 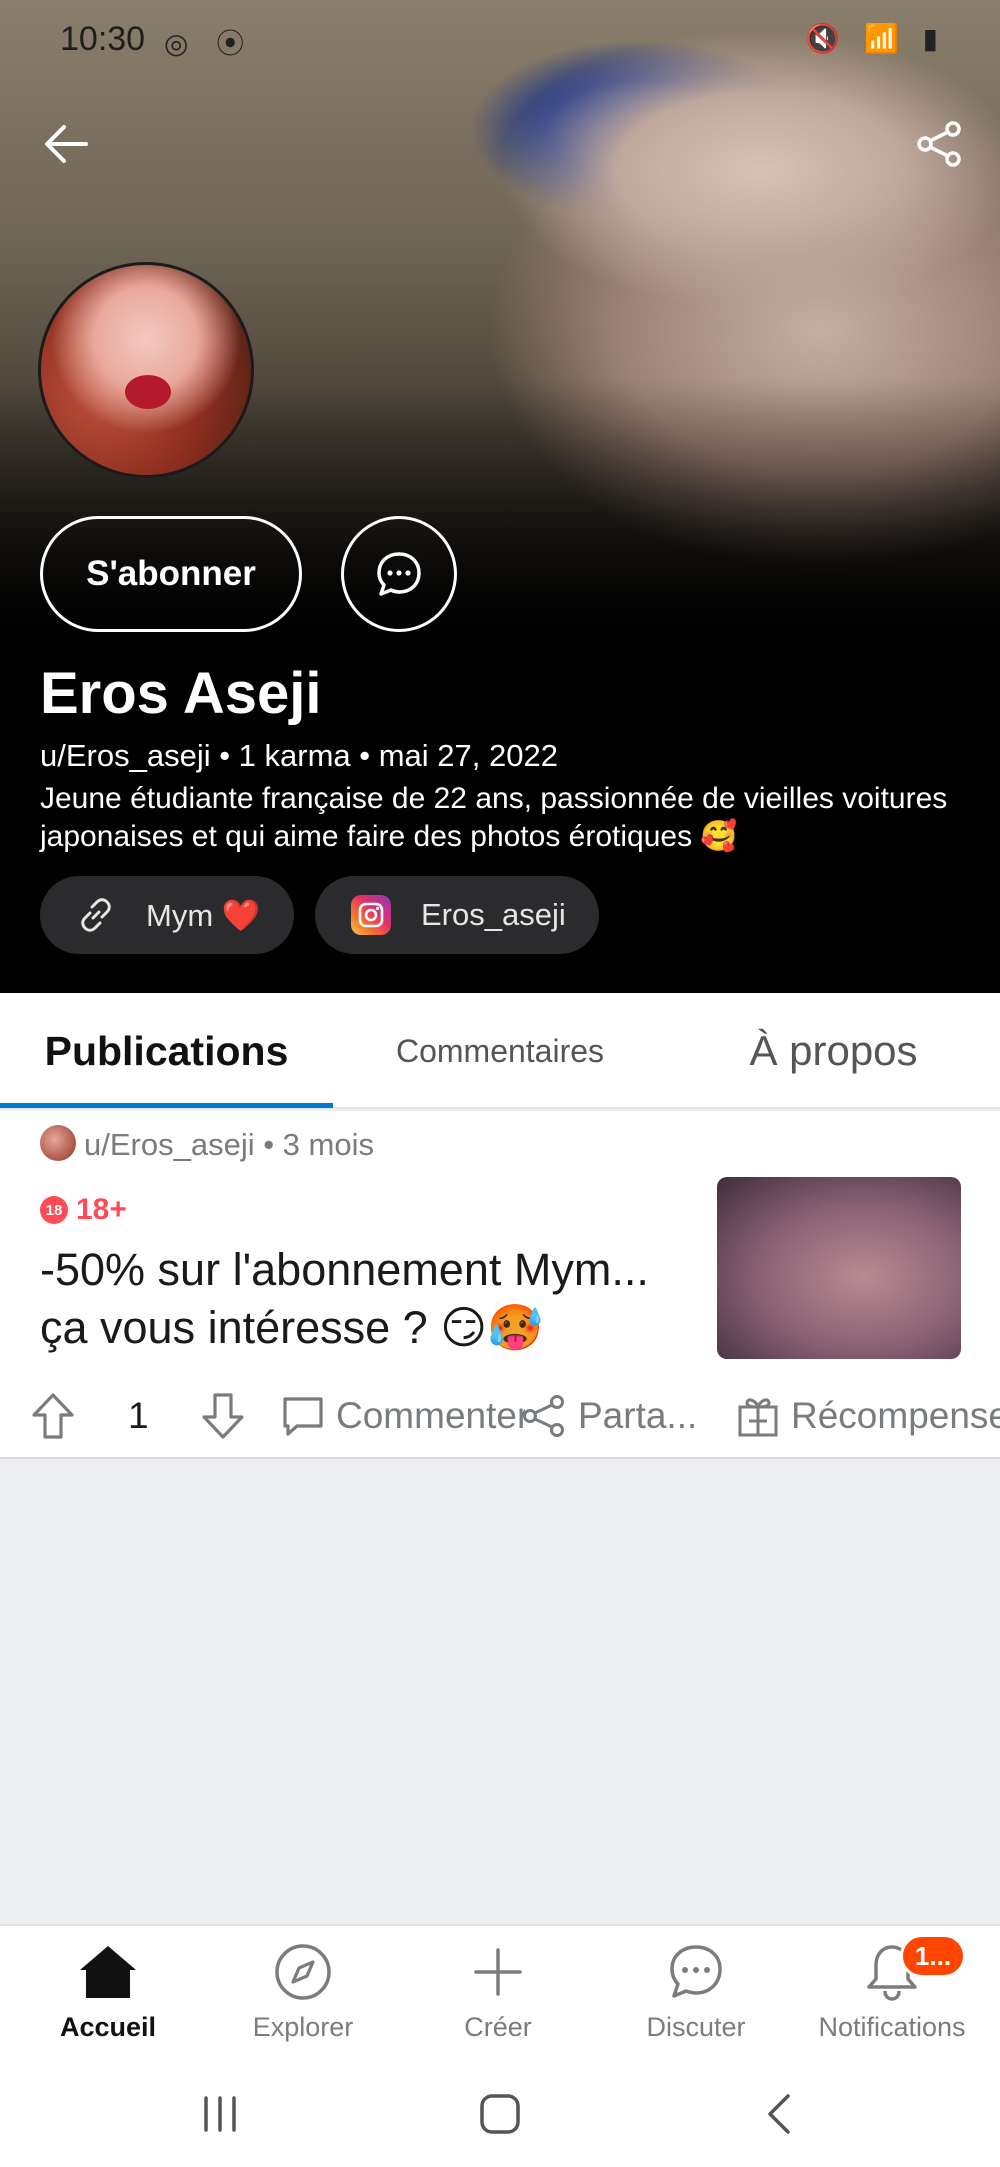 I want to click on upvote-arrow-icon, so click(x=53, y=1416).